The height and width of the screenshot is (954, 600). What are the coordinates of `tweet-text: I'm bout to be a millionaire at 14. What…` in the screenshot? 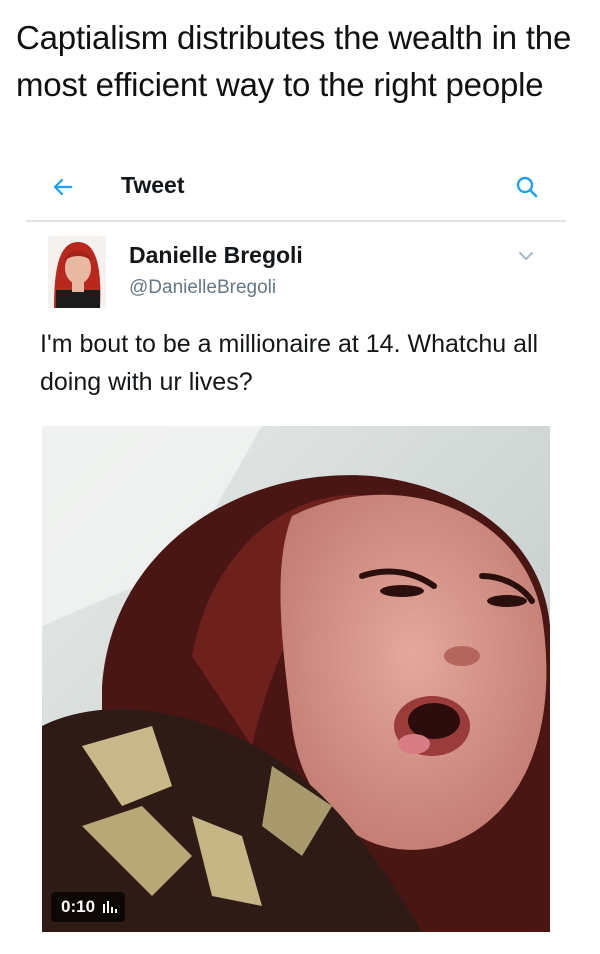 It's located at (289, 363).